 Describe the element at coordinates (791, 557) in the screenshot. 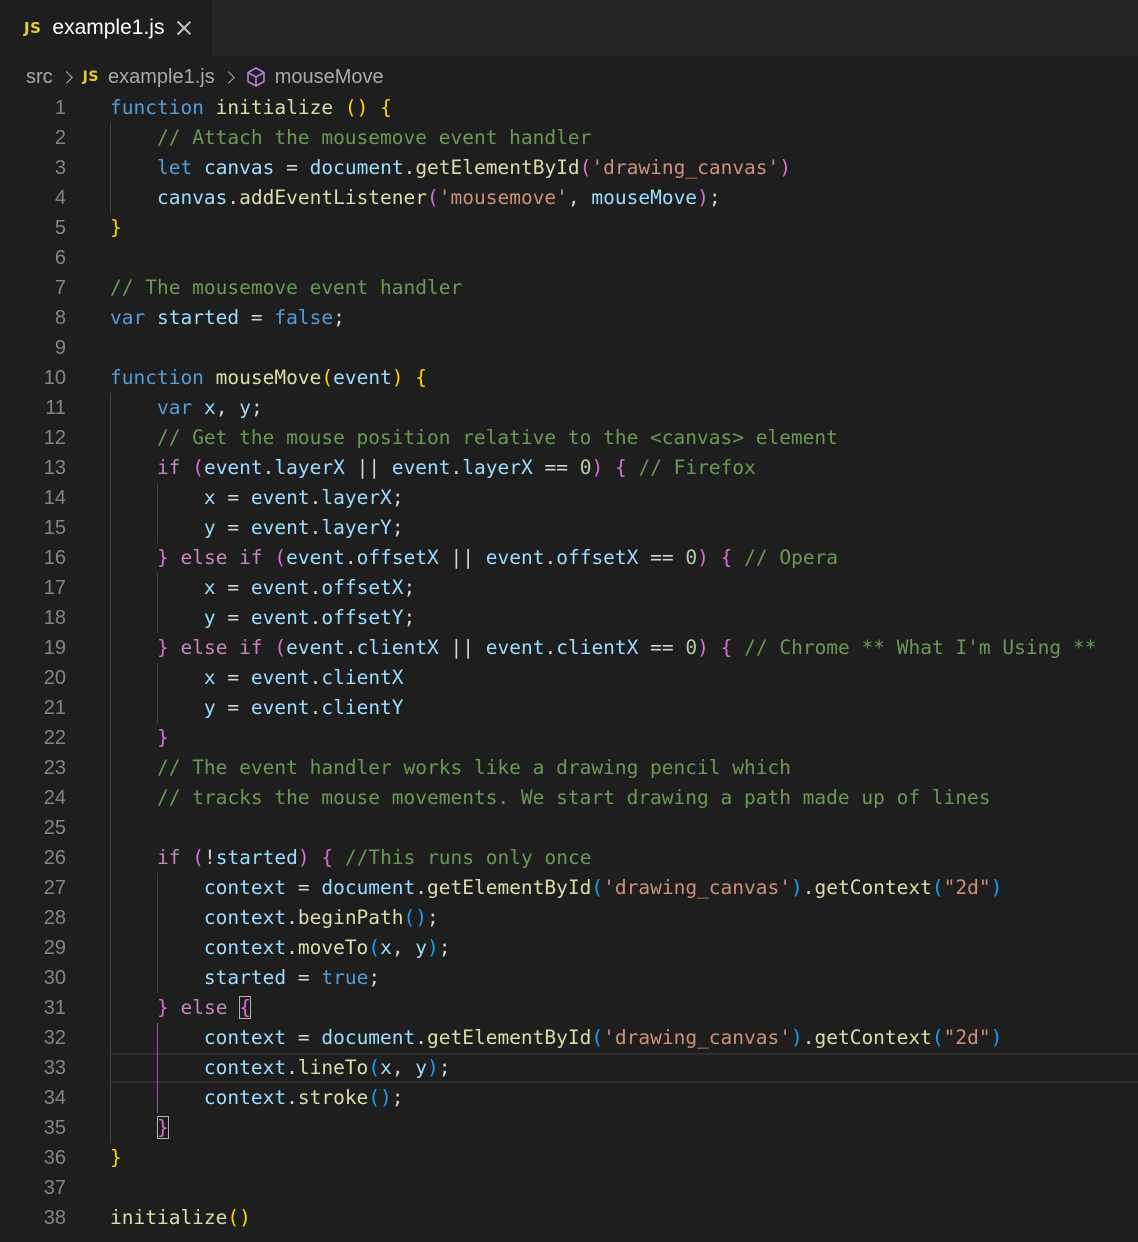

I see `code-token: // Opera` at that location.